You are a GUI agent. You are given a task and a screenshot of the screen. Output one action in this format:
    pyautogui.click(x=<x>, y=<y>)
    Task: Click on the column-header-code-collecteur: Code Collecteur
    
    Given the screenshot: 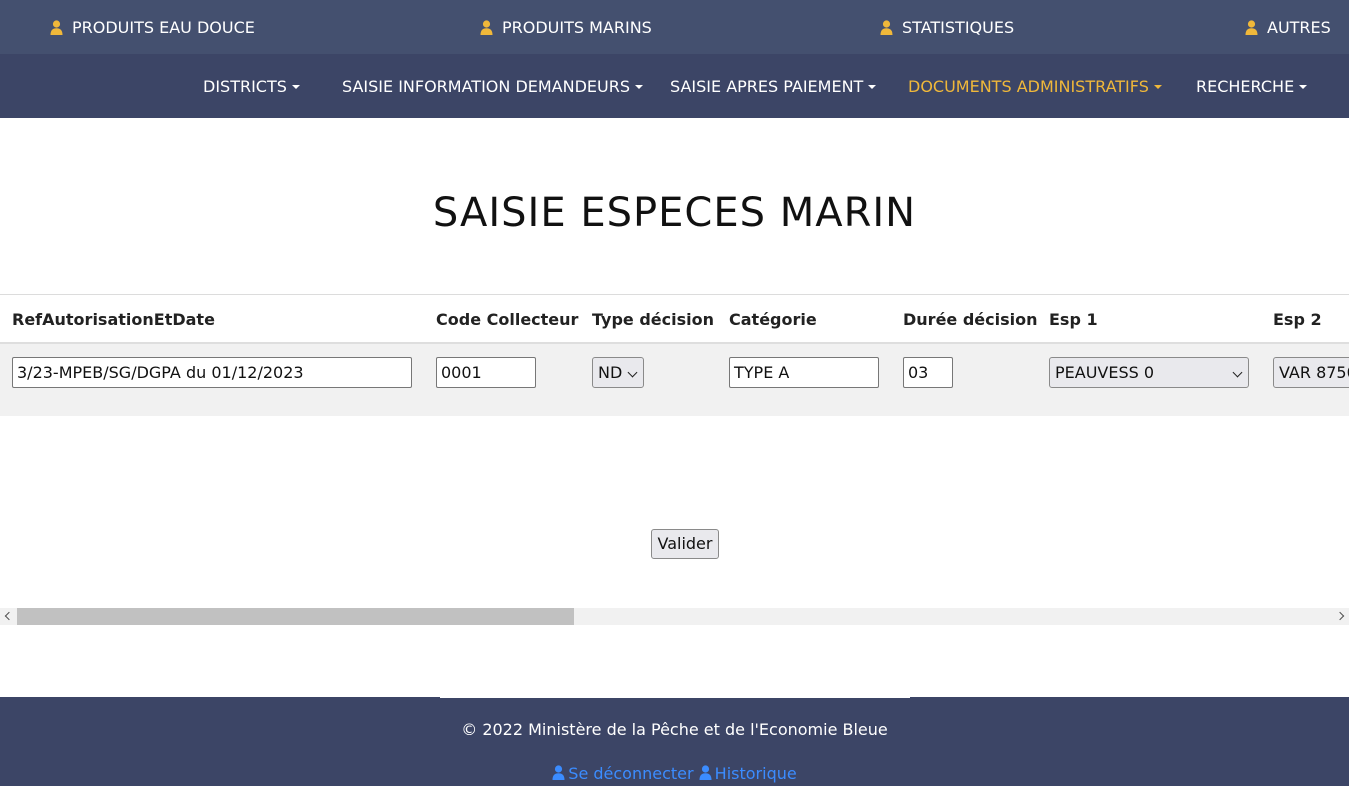 What is the action you would take?
    pyautogui.click(x=507, y=319)
    